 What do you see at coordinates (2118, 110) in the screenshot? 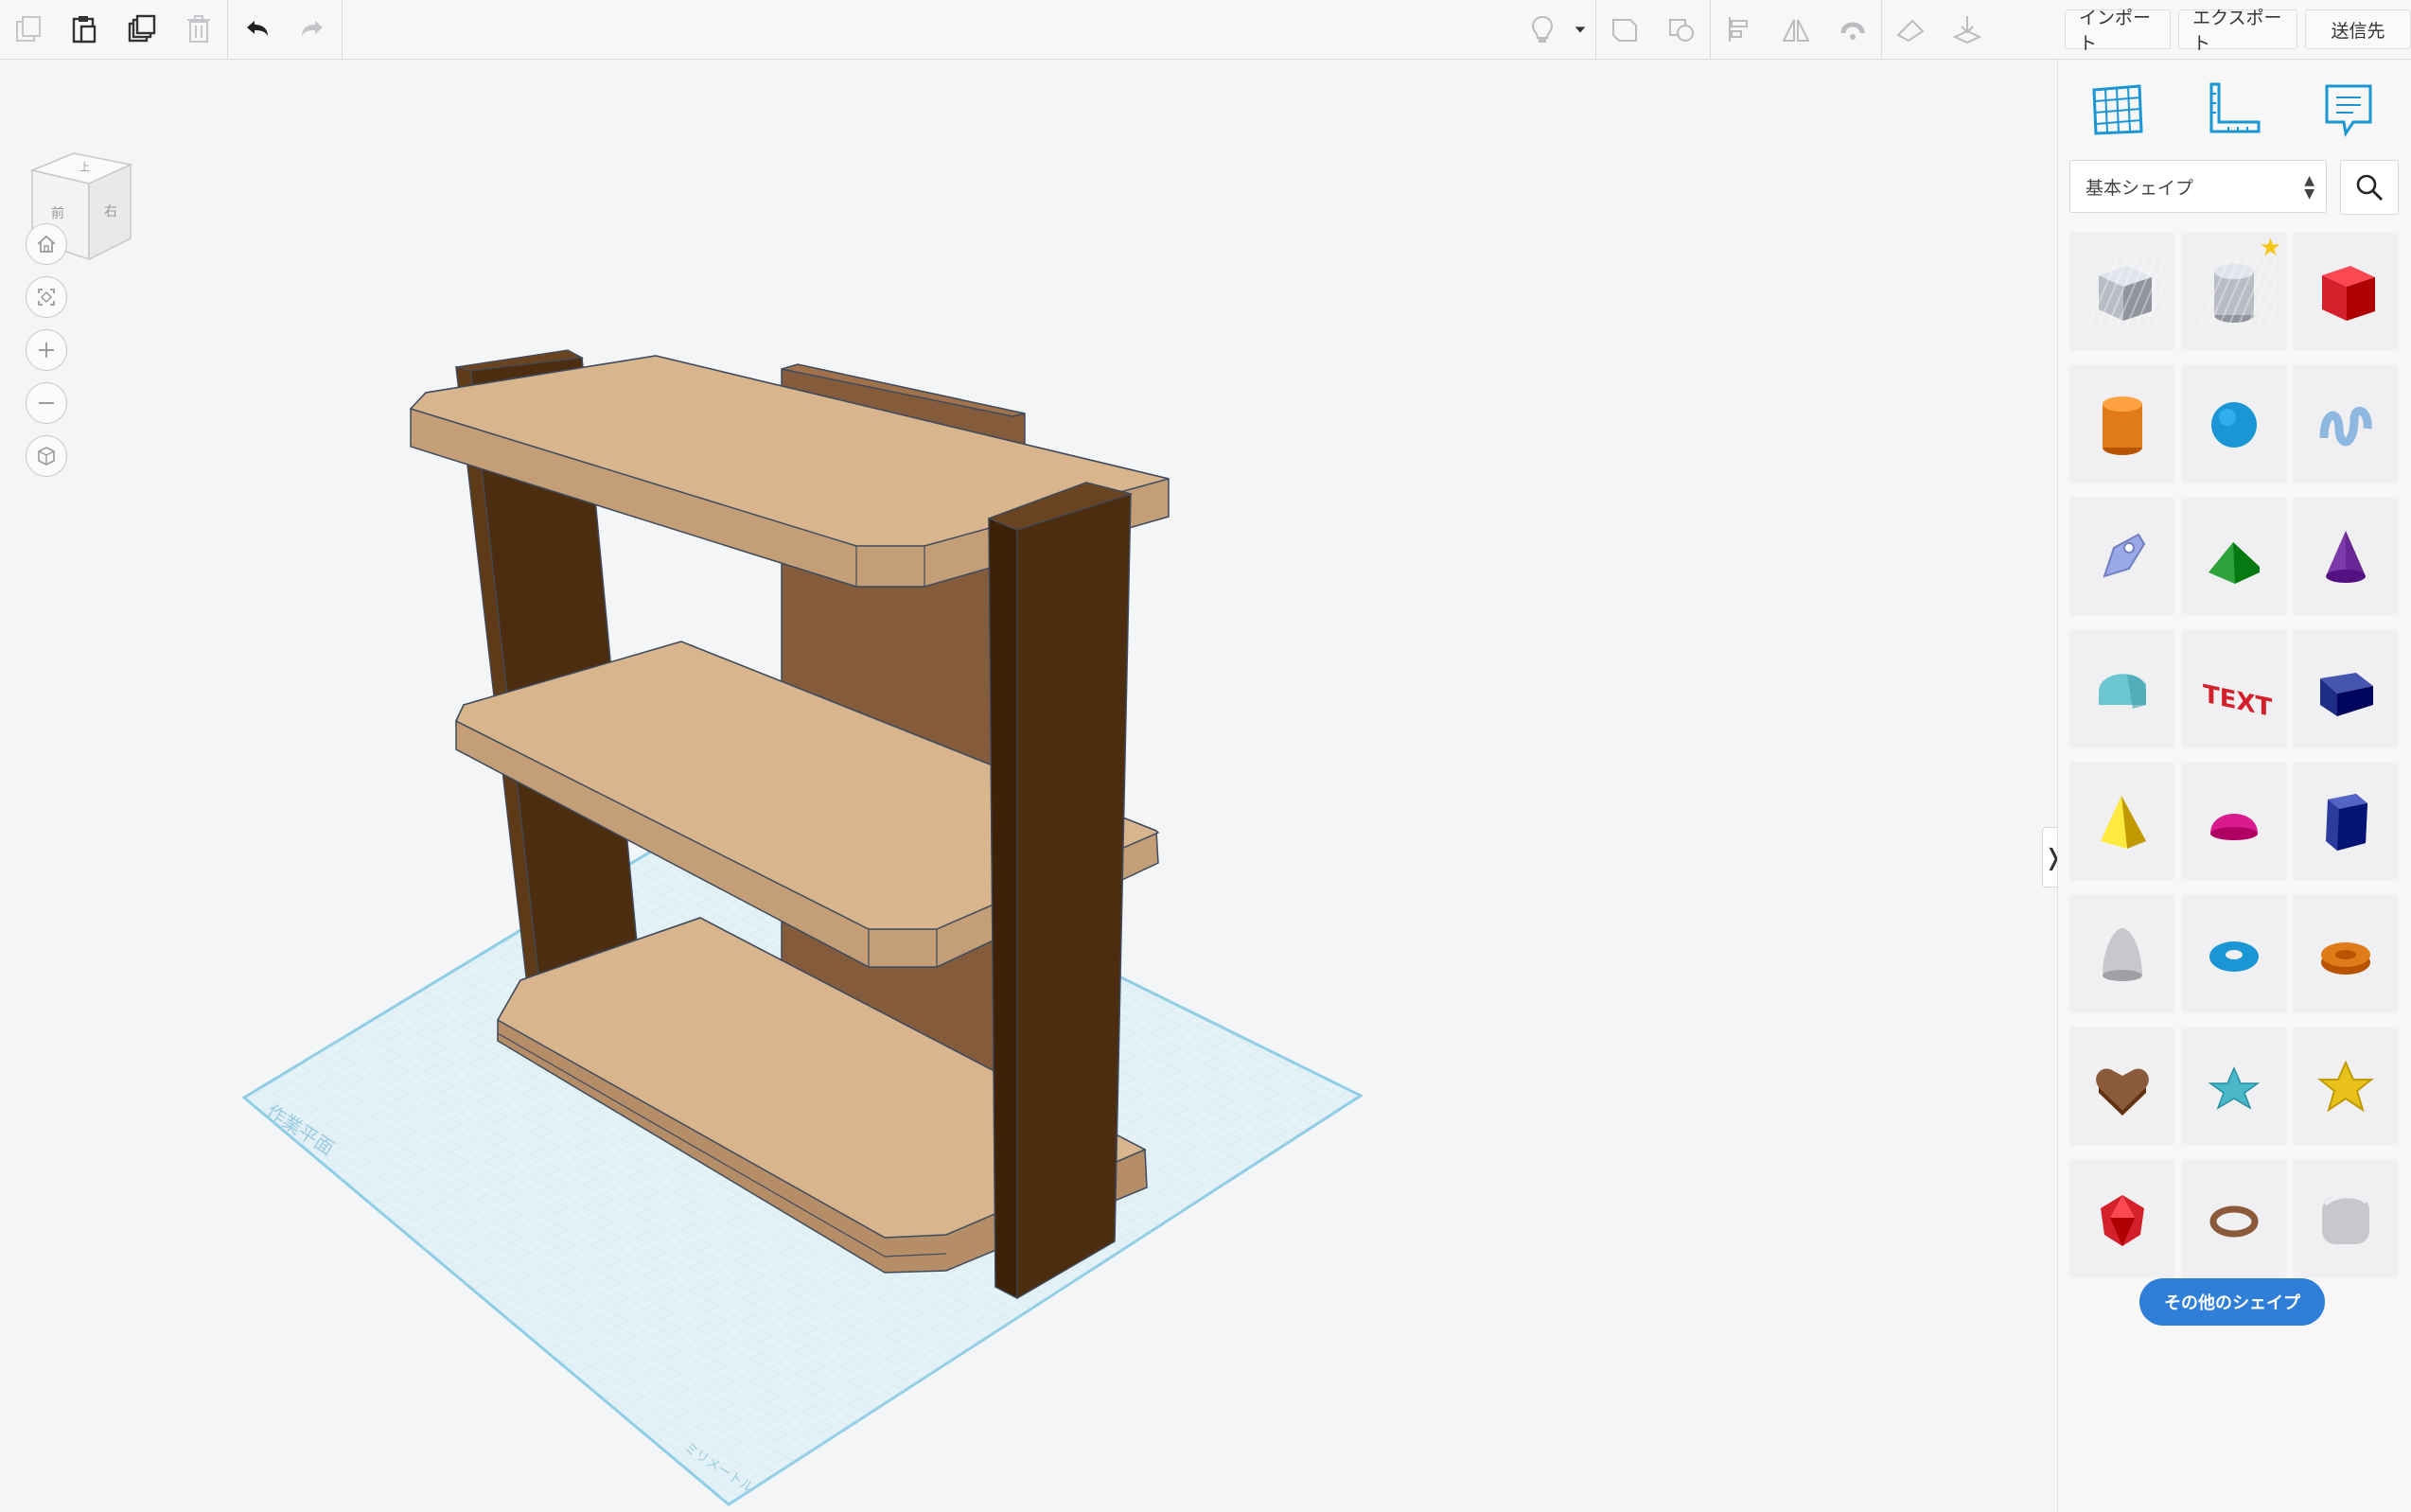
I see `grid-view-icon` at bounding box center [2118, 110].